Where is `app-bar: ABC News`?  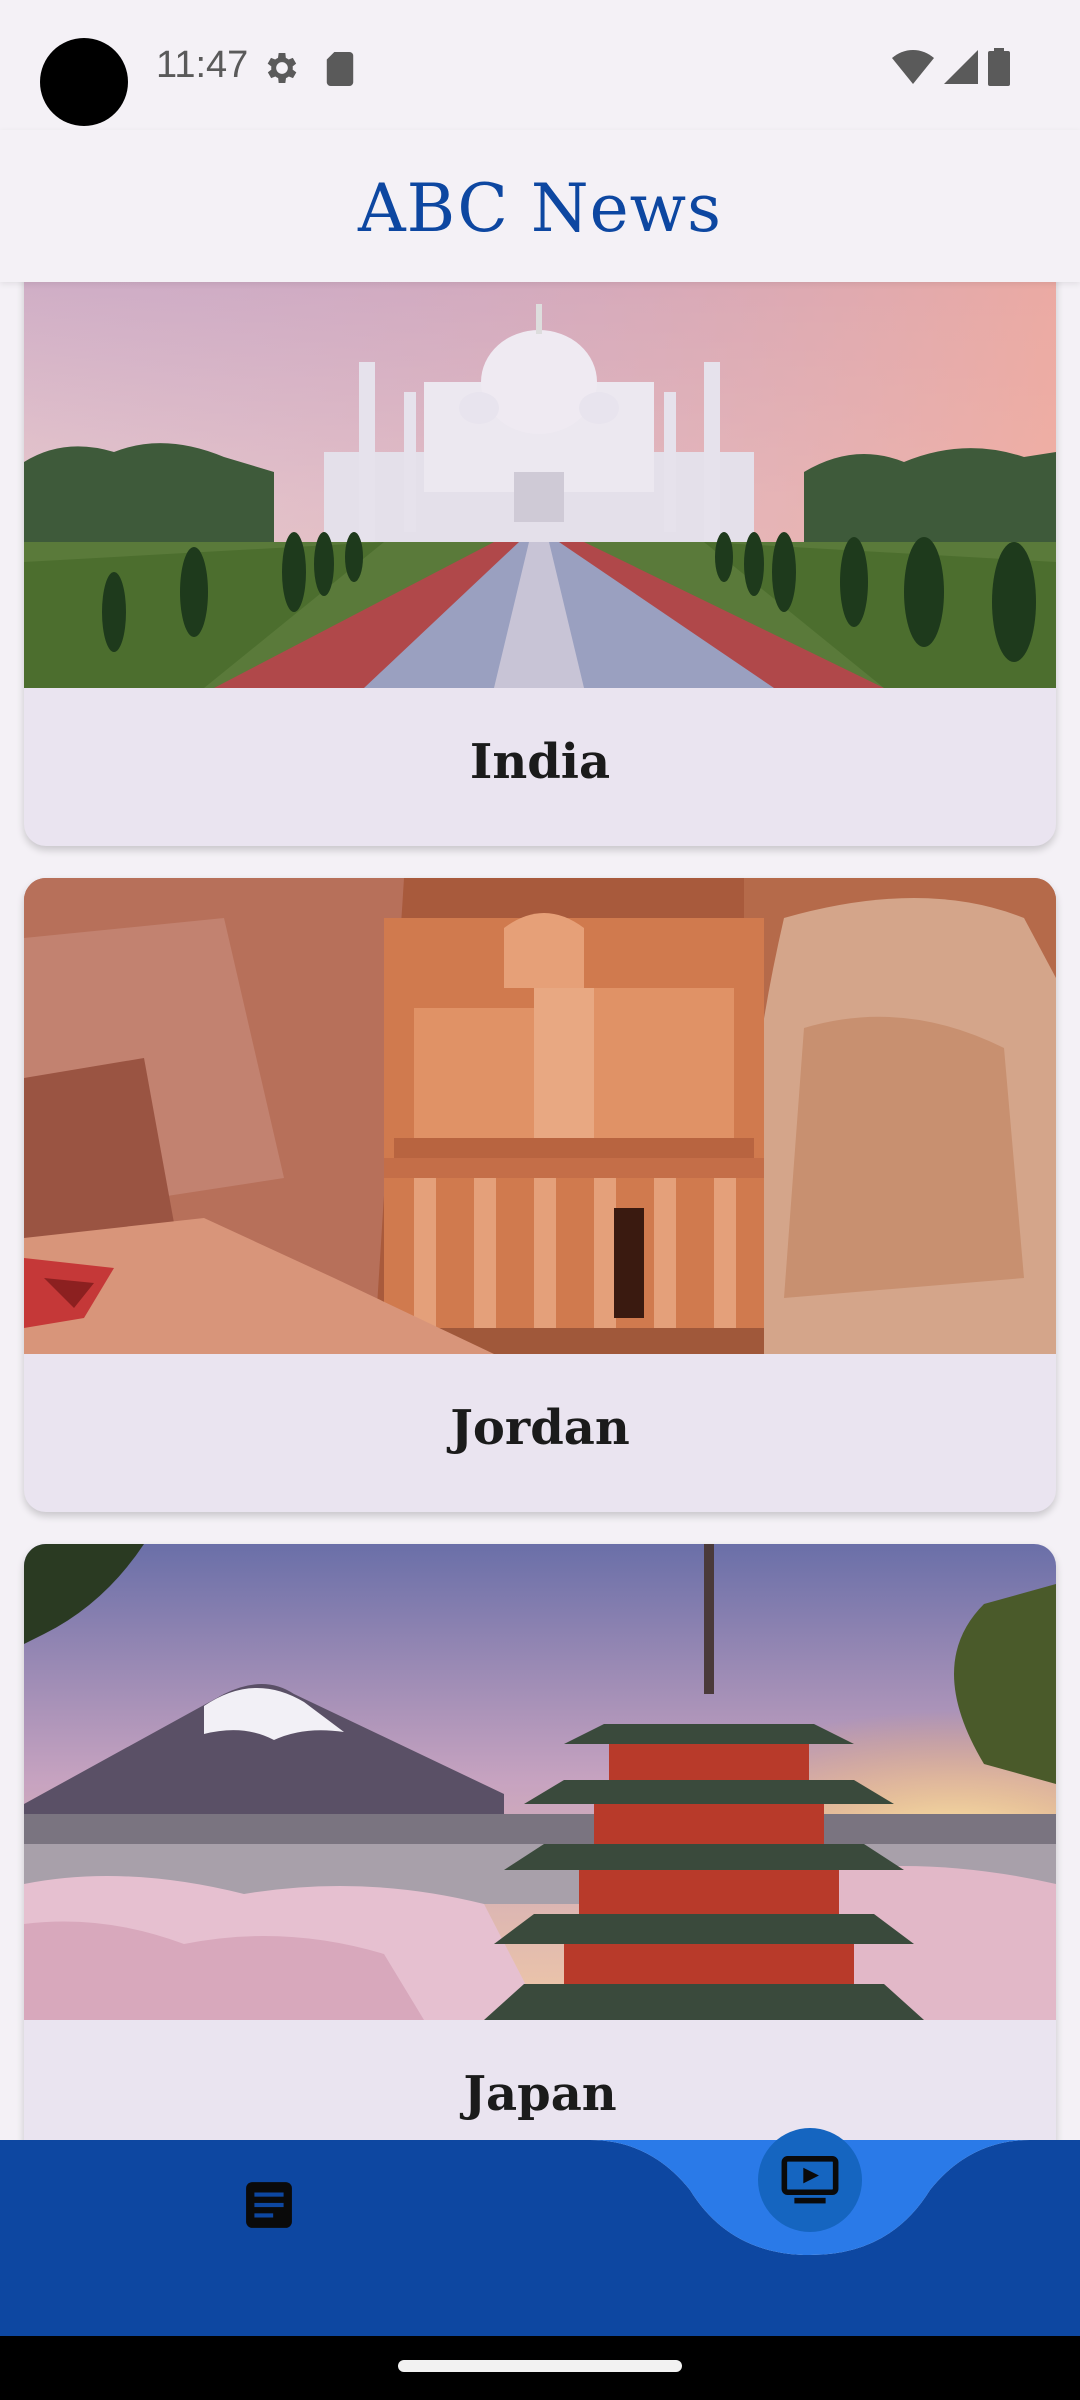
app-bar: ABC News is located at coordinates (540, 206).